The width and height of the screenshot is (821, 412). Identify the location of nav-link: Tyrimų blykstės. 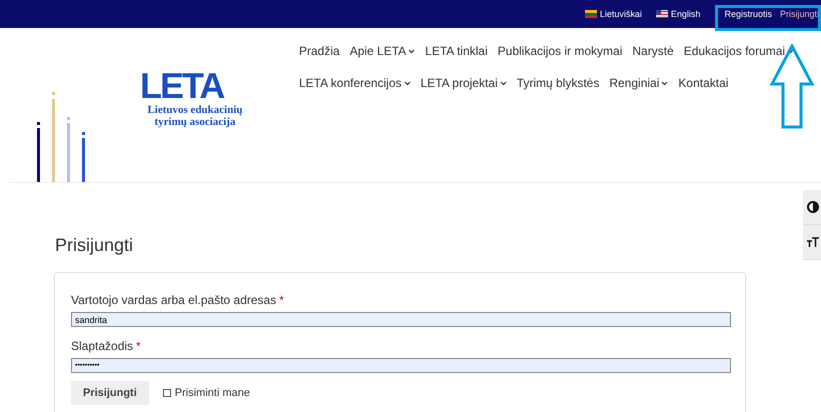
(558, 83).